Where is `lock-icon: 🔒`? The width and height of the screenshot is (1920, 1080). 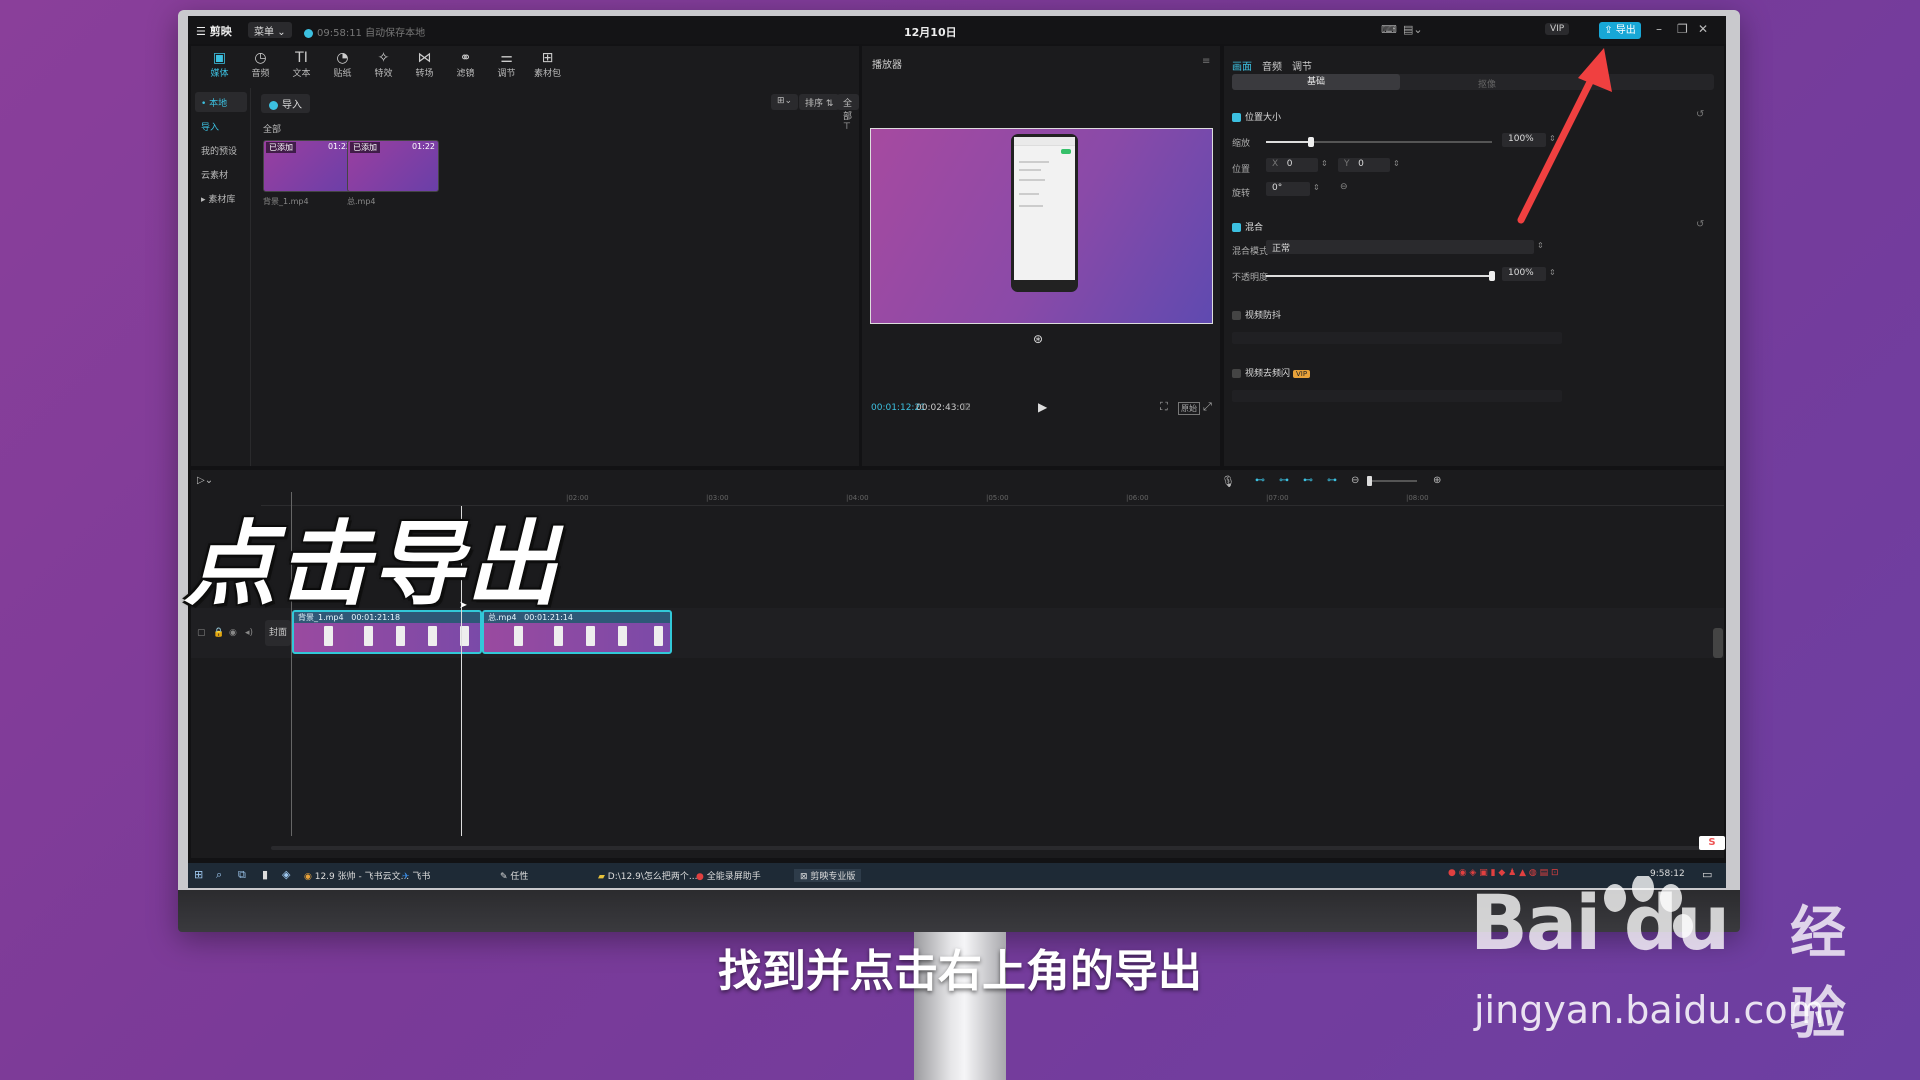 lock-icon: 🔒 is located at coordinates (218, 633).